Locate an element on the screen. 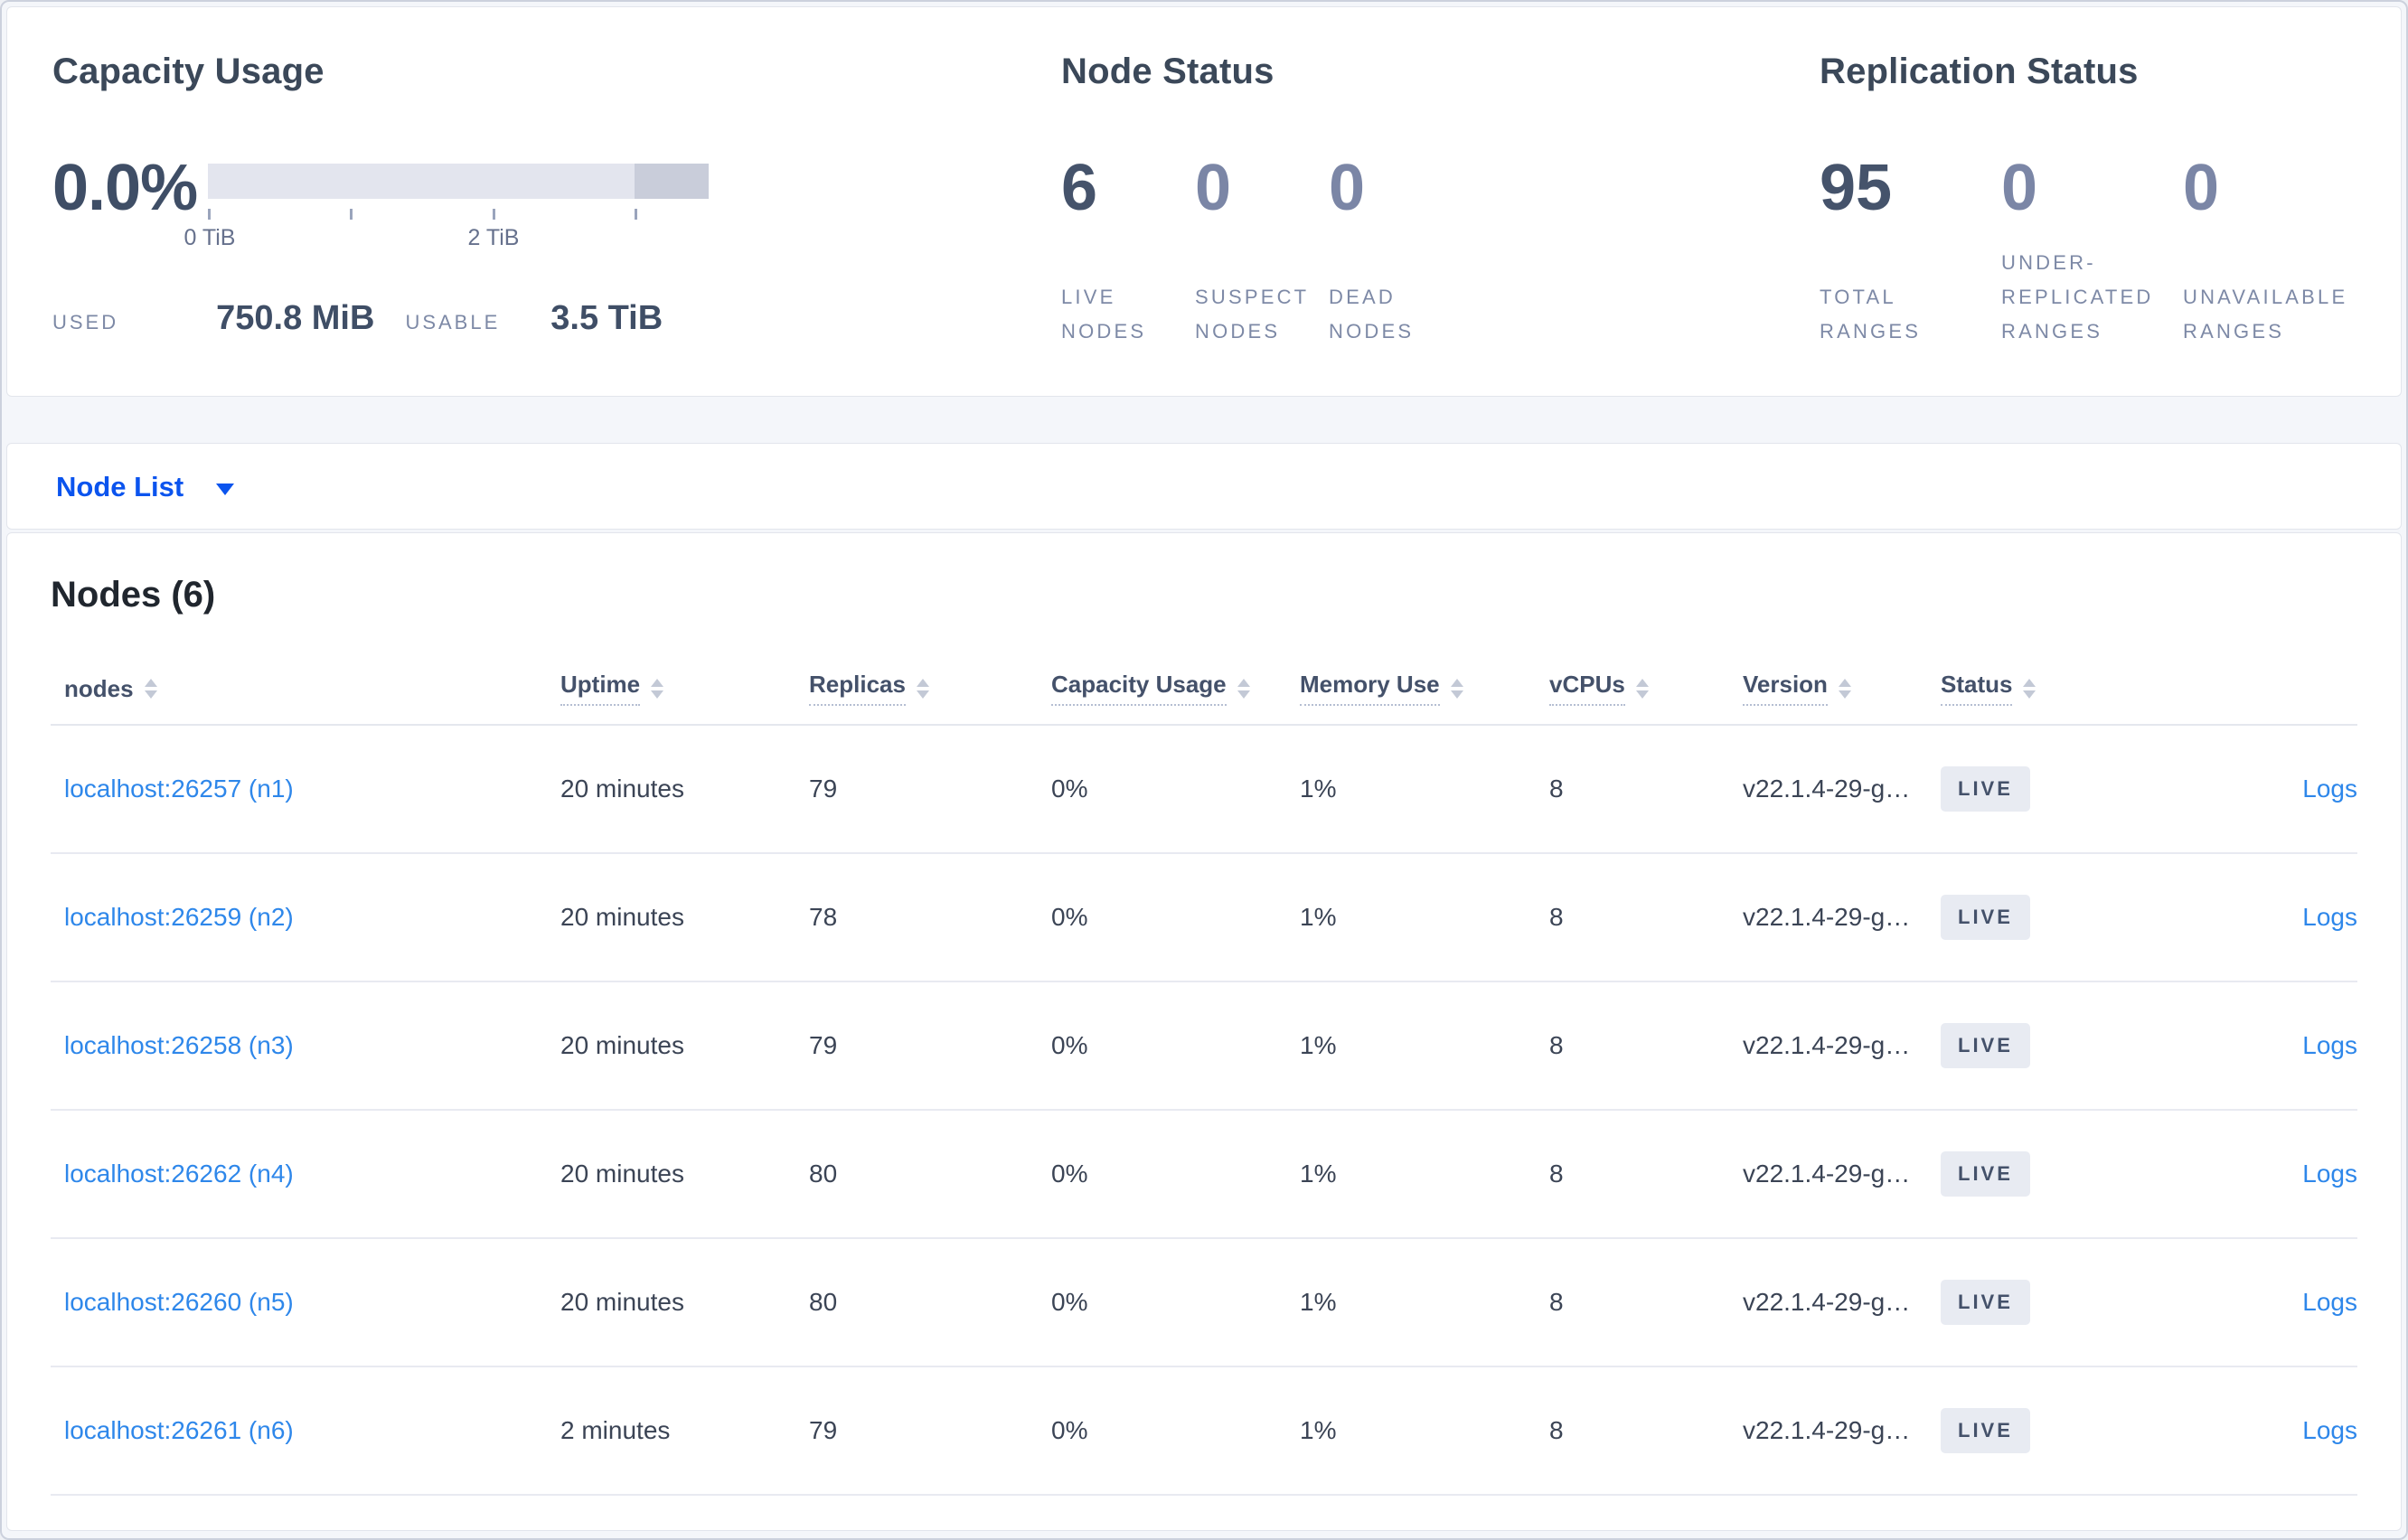 The width and height of the screenshot is (2408, 1540). total-ranges-label: TOTAL RANGES is located at coordinates (1871, 314).